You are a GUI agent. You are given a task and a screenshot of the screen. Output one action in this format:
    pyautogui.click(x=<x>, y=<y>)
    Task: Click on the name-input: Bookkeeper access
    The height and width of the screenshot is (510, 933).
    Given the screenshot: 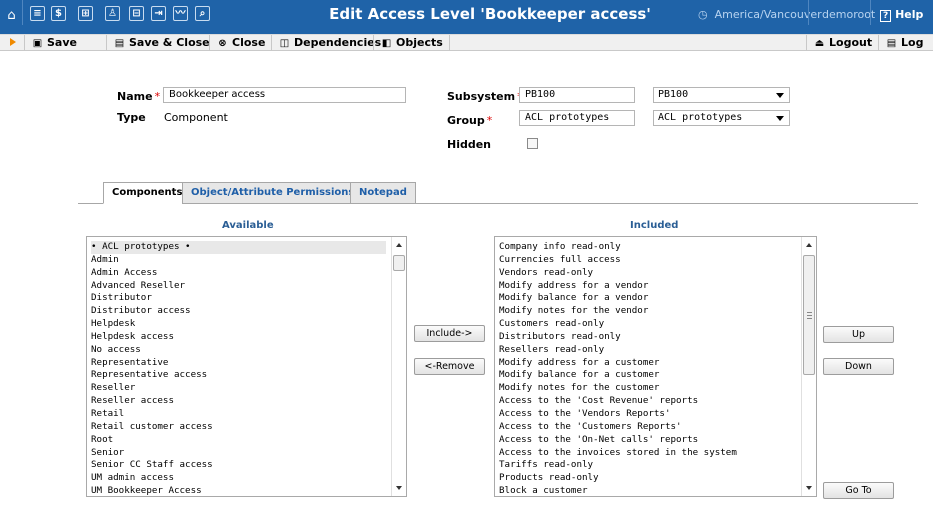 What is the action you would take?
    pyautogui.click(x=284, y=95)
    